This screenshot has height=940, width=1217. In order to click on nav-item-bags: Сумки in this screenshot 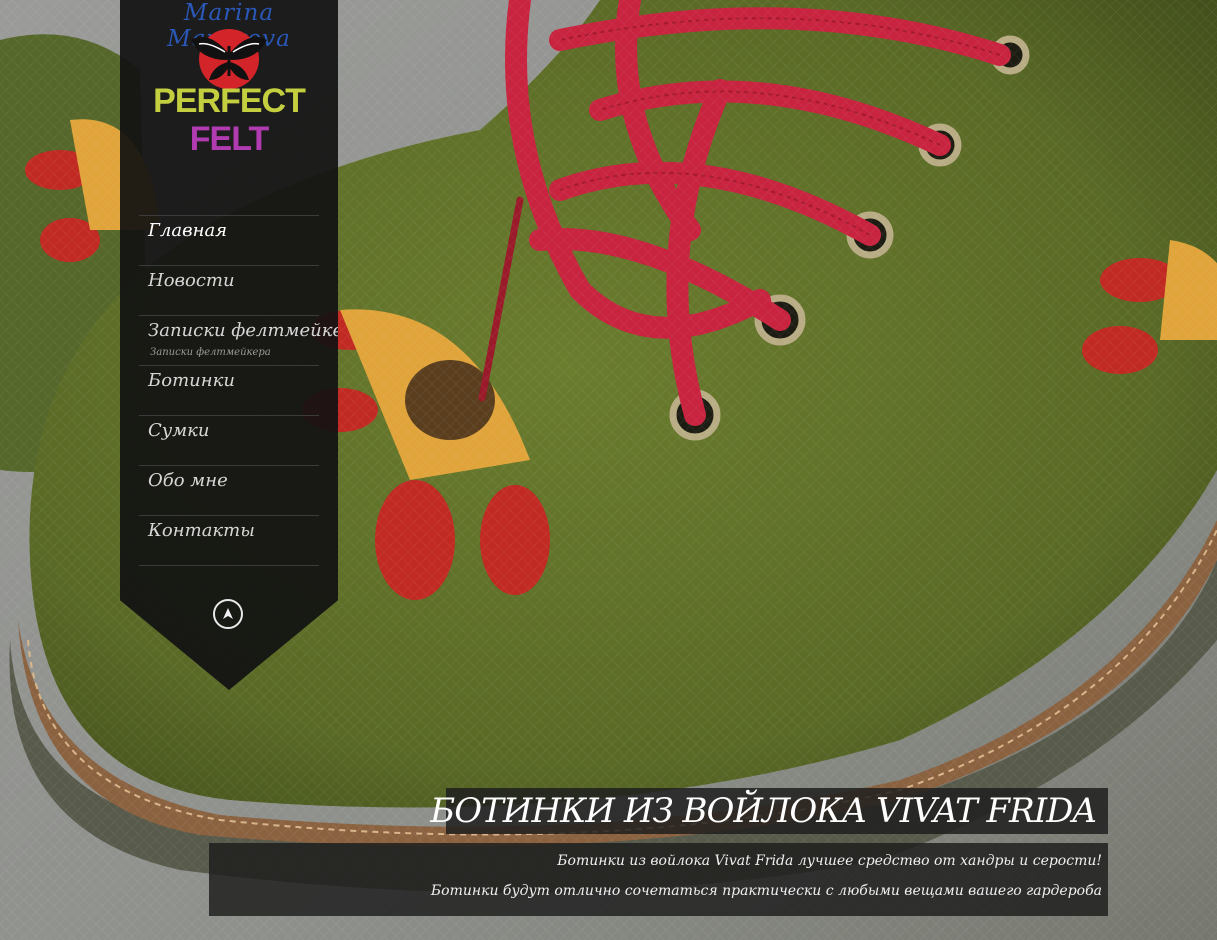, I will do `click(229, 440)`.